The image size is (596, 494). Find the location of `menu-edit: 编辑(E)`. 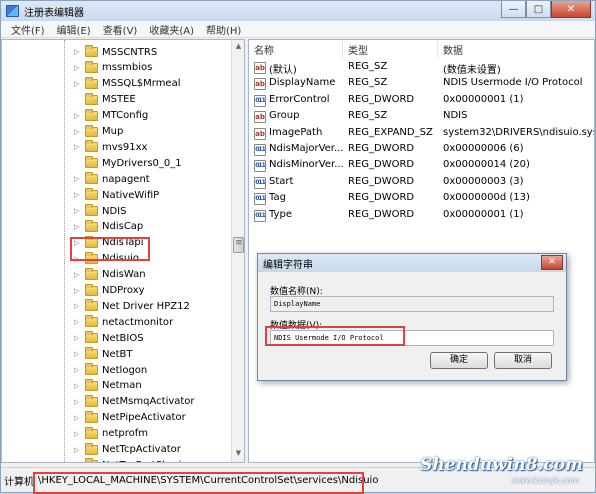

menu-edit: 编辑(E) is located at coordinates (74, 29).